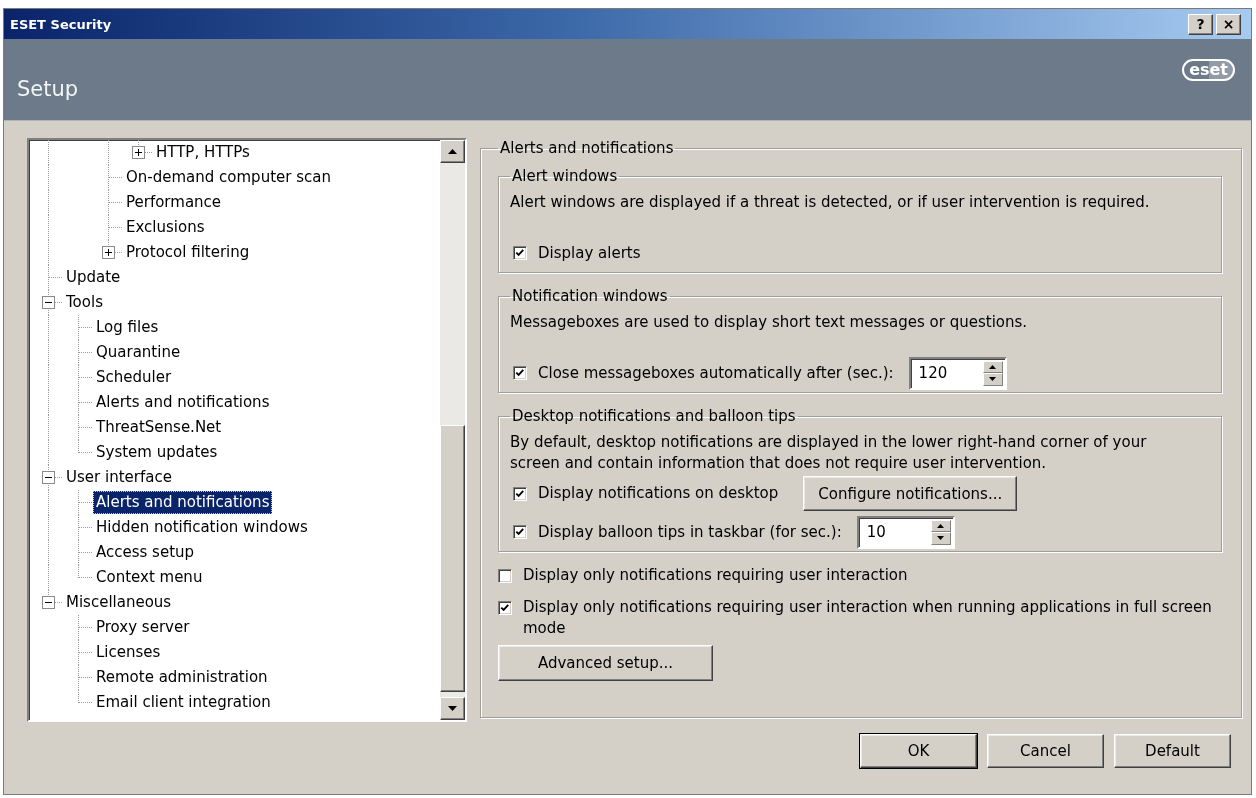  What do you see at coordinates (452, 558) in the screenshot?
I see `scrollbar-thumb` at bounding box center [452, 558].